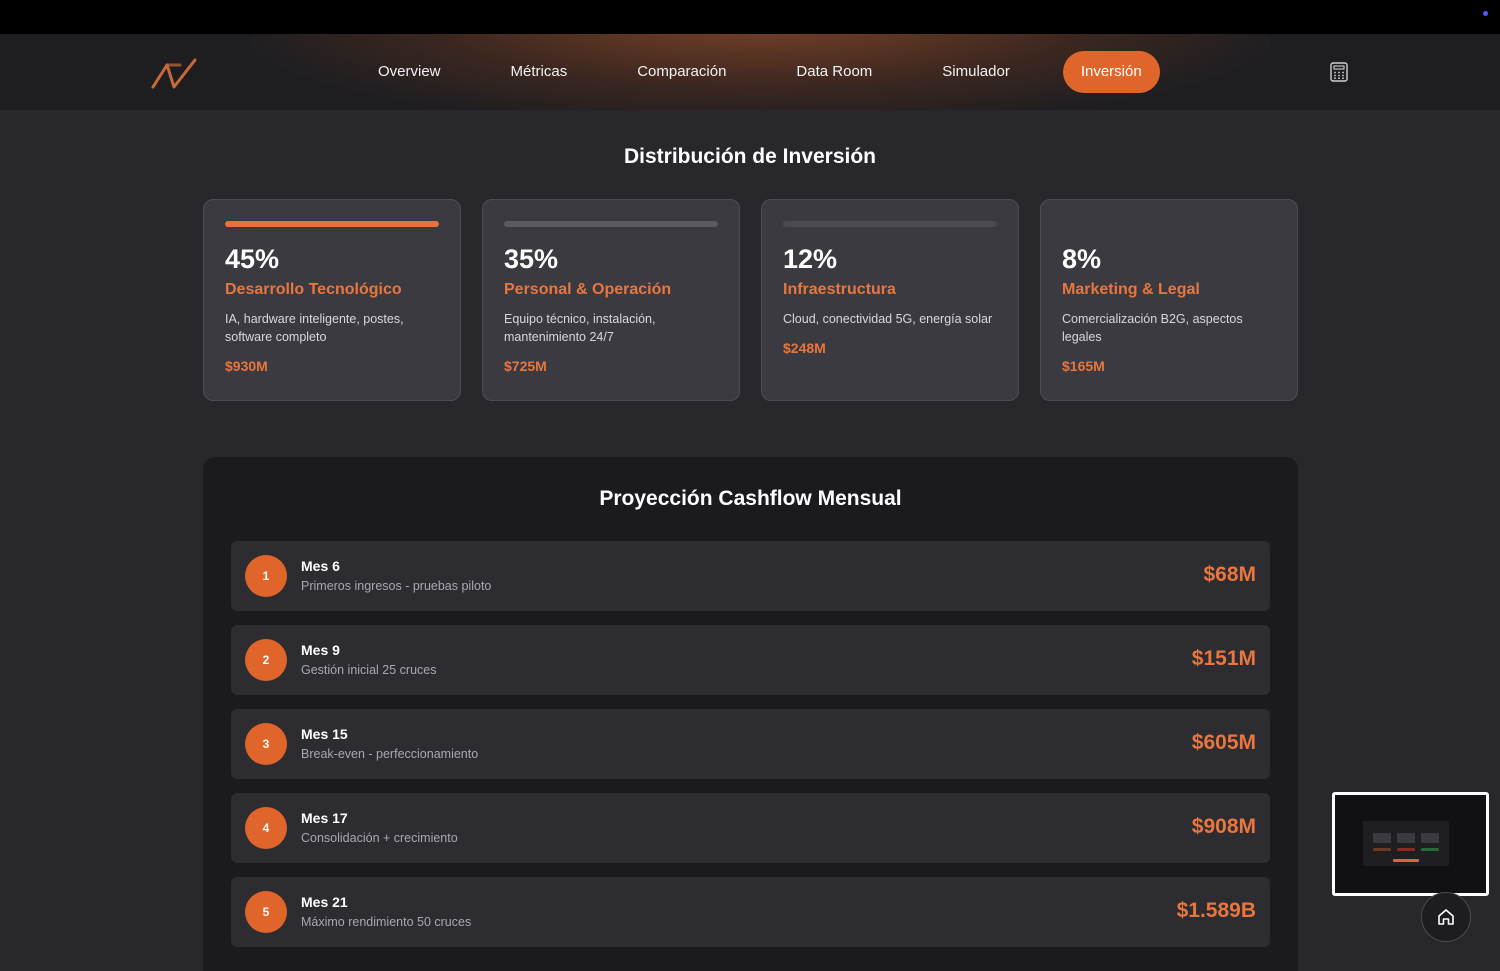 The width and height of the screenshot is (1500, 971). Describe the element at coordinates (810, 259) in the screenshot. I see `card-percent: 12%` at that location.